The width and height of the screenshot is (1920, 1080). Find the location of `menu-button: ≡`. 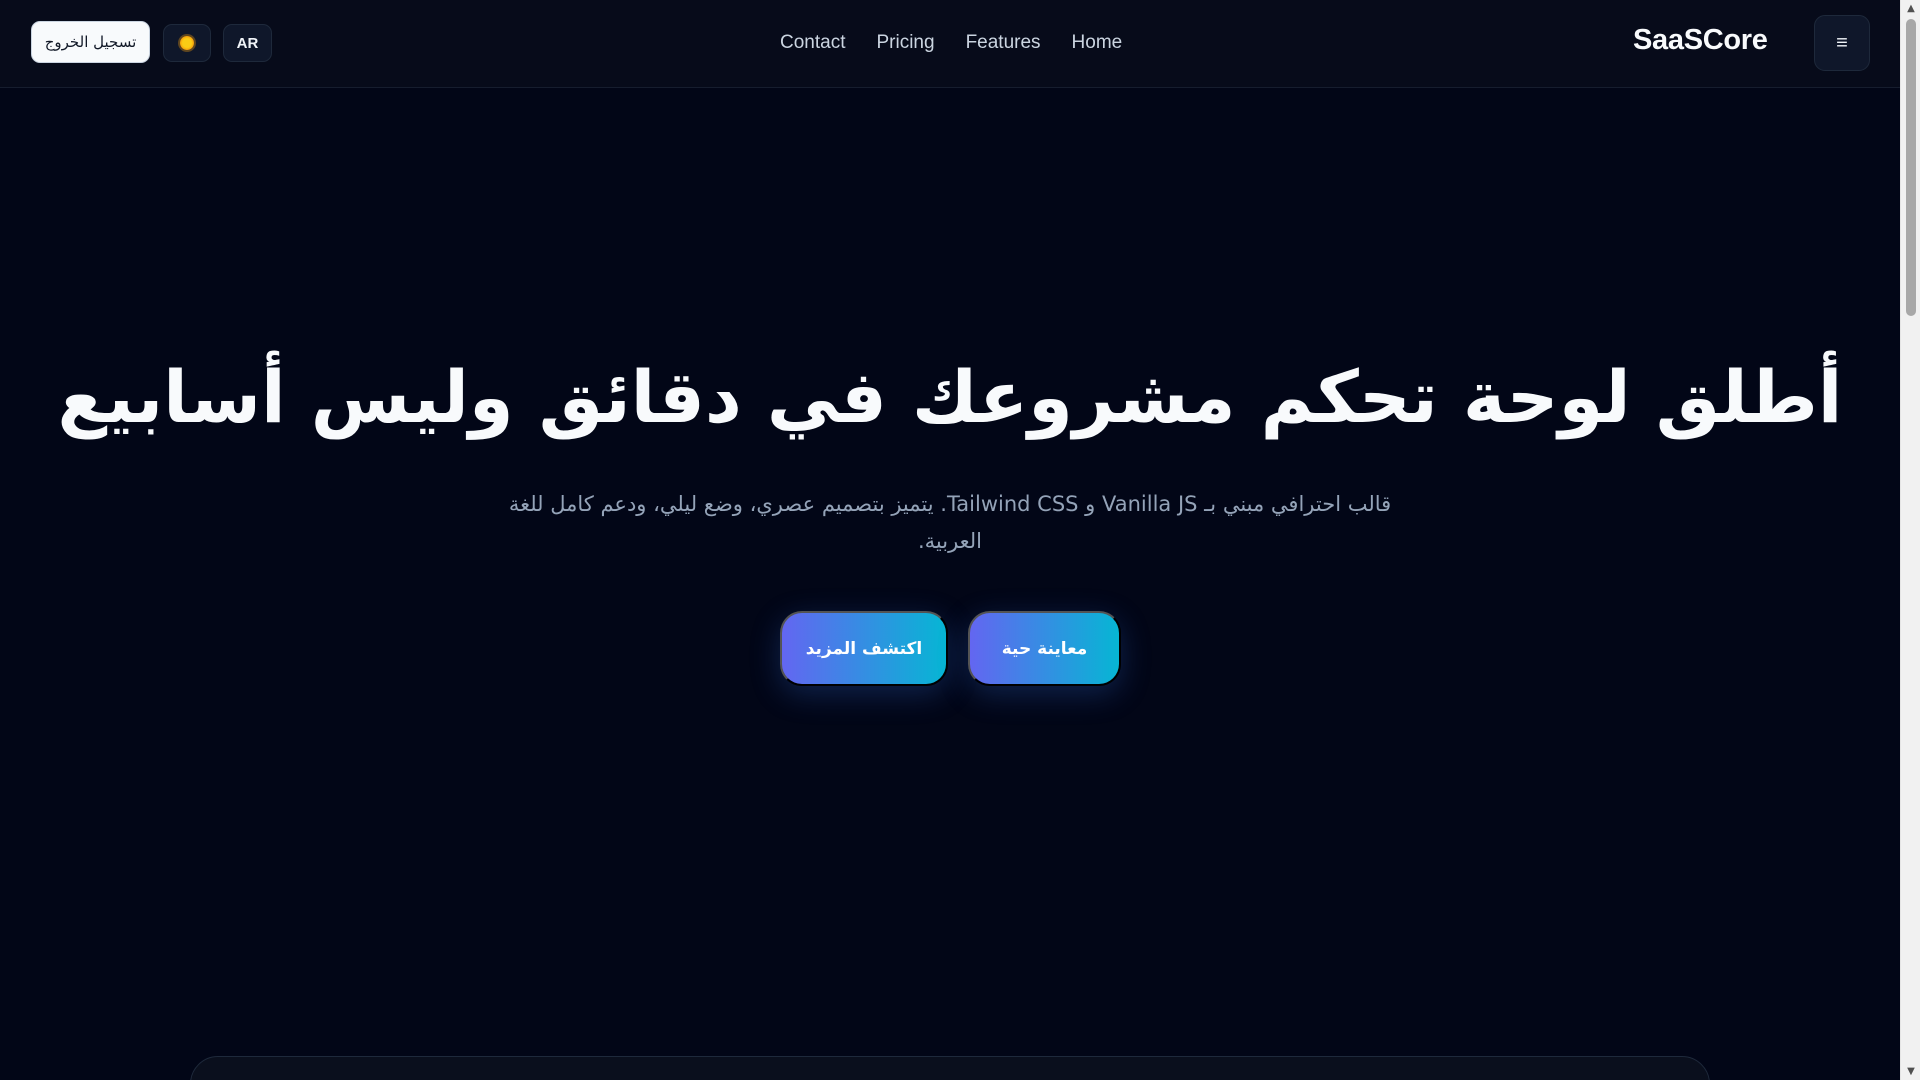

menu-button: ≡ is located at coordinates (1842, 43).